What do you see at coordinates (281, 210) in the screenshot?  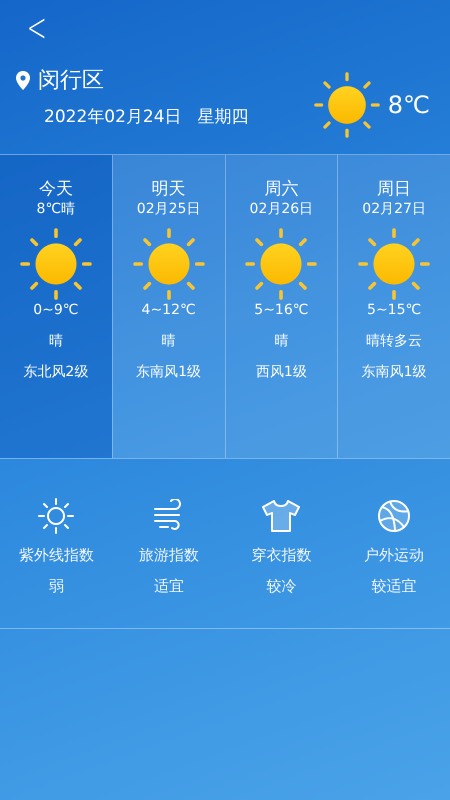 I see `date-label: 02月26日` at bounding box center [281, 210].